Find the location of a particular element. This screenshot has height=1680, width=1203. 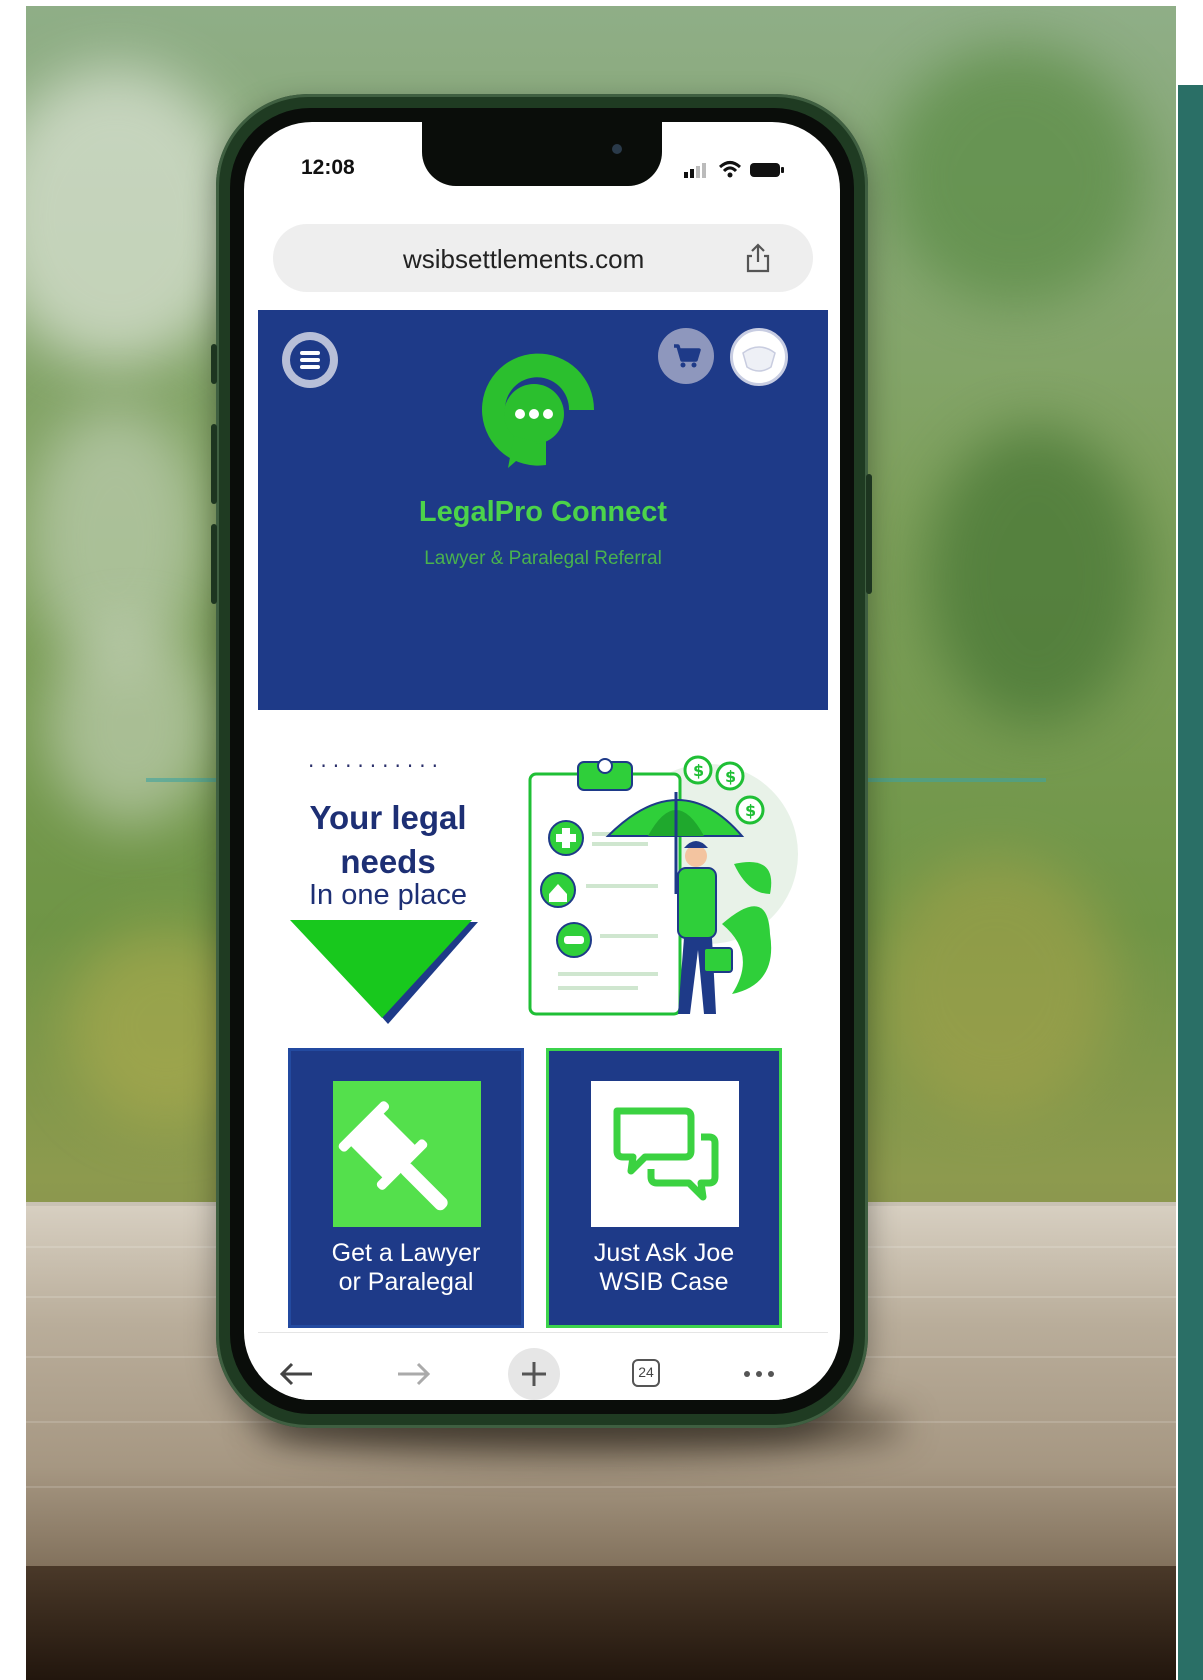

cart-icon is located at coordinates (687, 356).